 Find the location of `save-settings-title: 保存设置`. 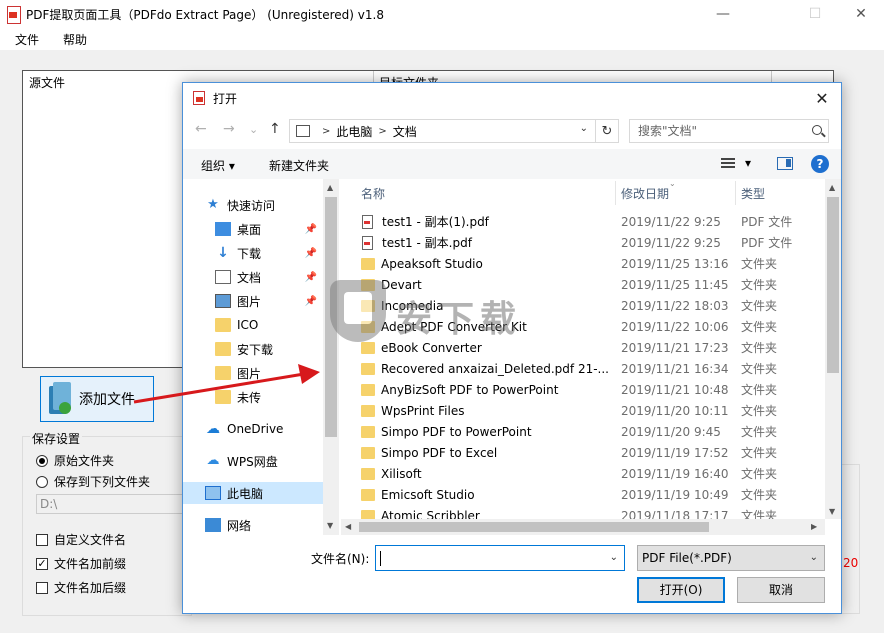

save-settings-title: 保存设置 is located at coordinates (56, 438).